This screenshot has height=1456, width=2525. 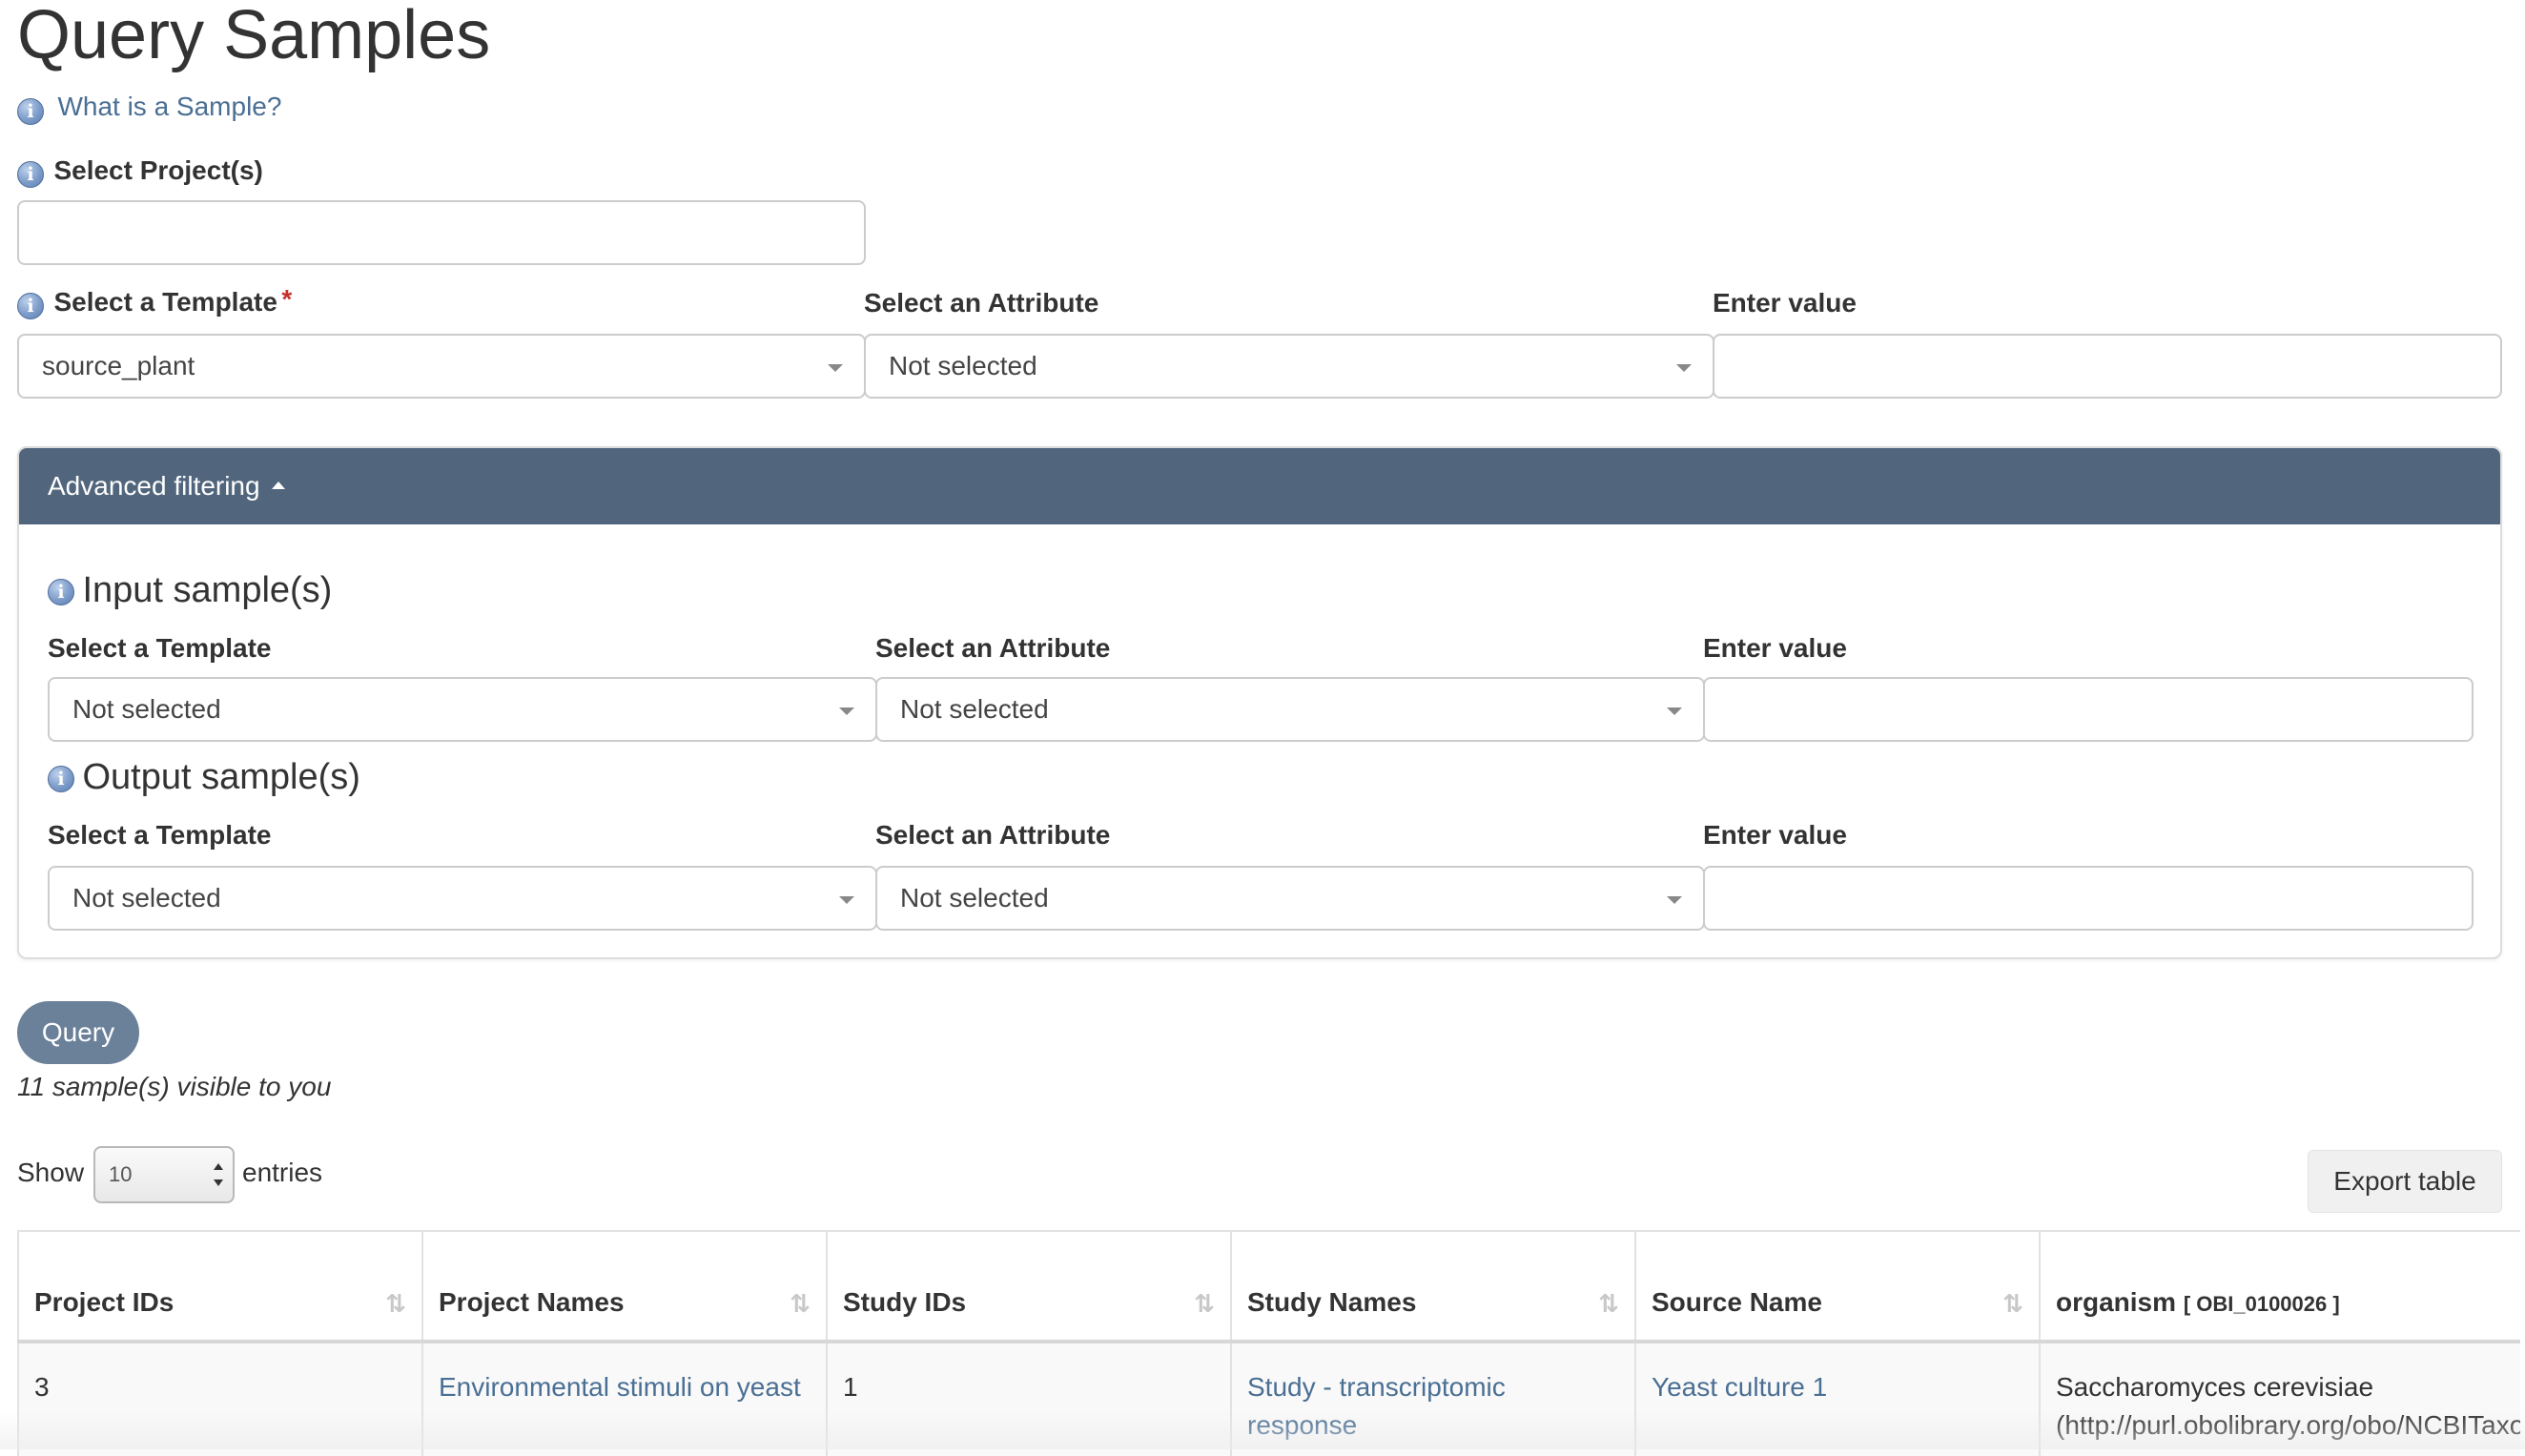 I want to click on attribute-select: Not selected, so click(x=1289, y=367).